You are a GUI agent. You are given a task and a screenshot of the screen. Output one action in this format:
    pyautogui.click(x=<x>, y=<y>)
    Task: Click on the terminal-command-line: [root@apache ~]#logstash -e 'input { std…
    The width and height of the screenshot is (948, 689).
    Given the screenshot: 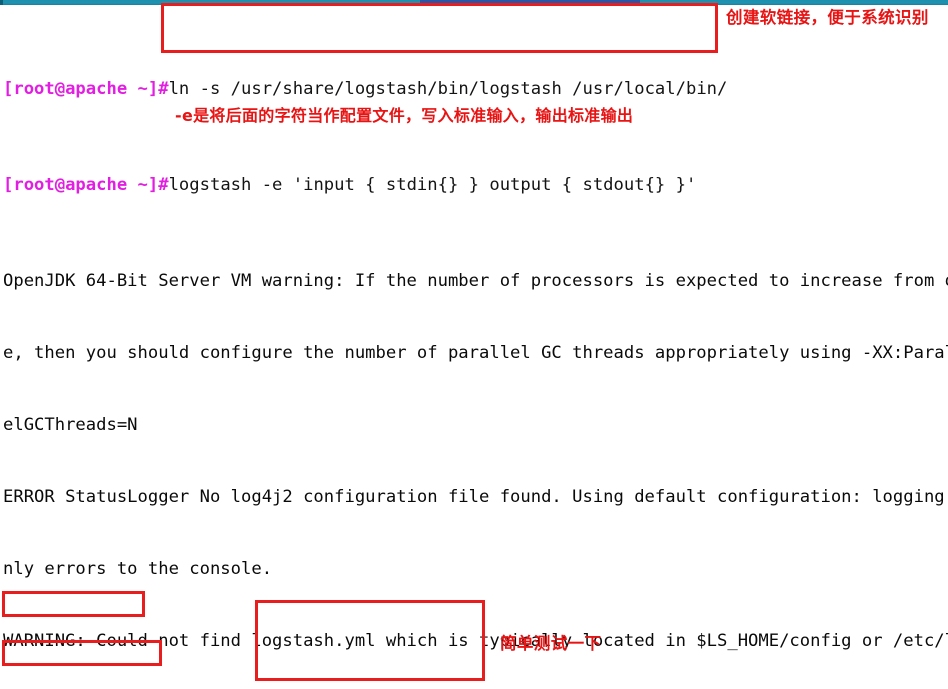 What is the action you would take?
    pyautogui.click(x=474, y=185)
    